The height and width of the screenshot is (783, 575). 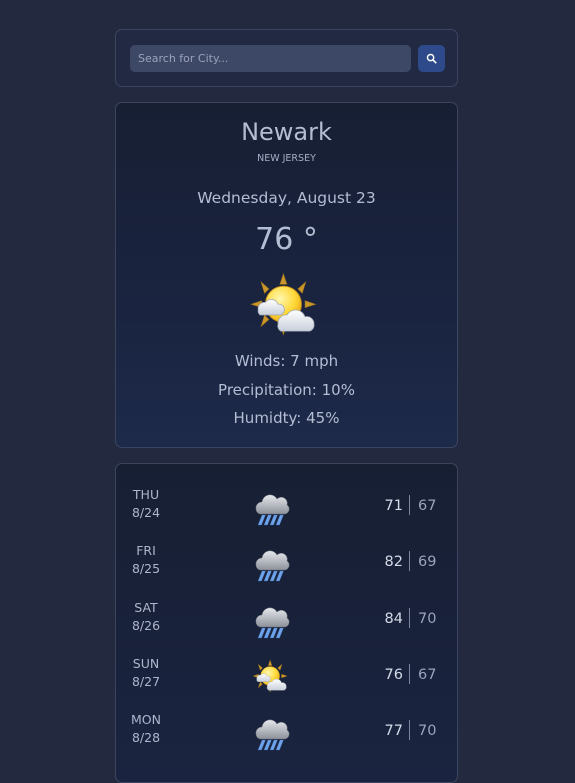 I want to click on forecast-high: 71, so click(x=393, y=506).